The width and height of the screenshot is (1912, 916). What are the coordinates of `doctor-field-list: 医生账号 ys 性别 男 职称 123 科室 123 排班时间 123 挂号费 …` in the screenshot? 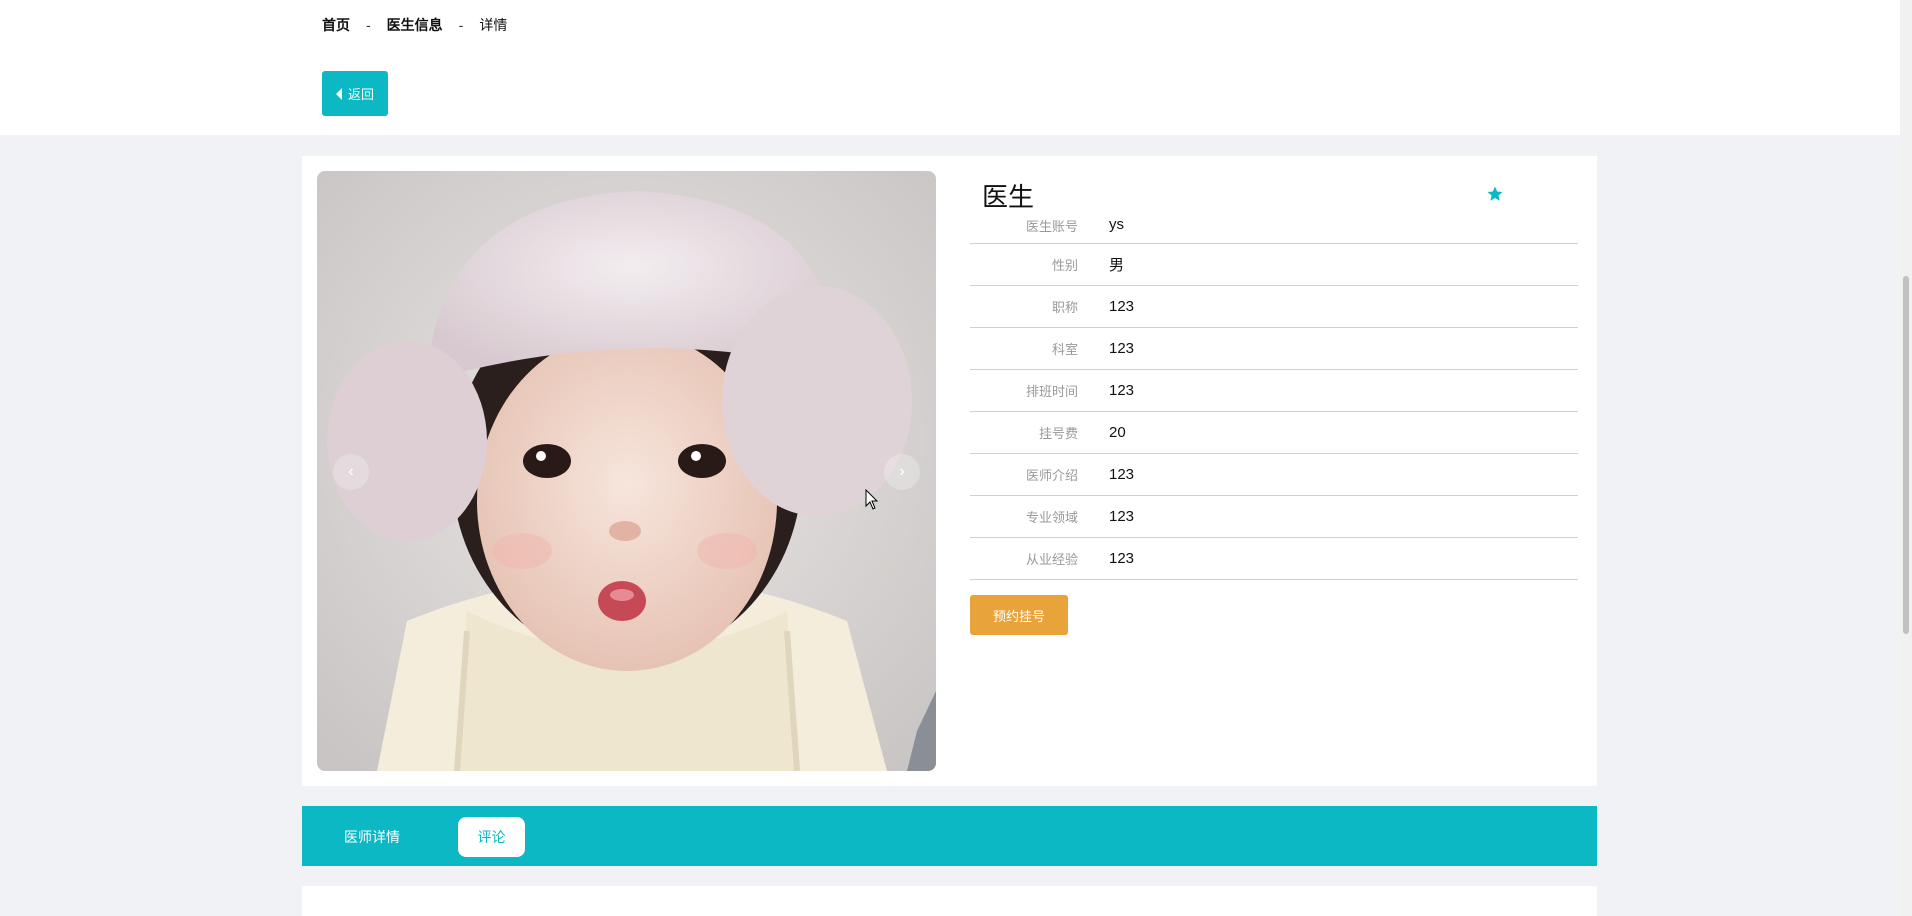 It's located at (1274, 398).